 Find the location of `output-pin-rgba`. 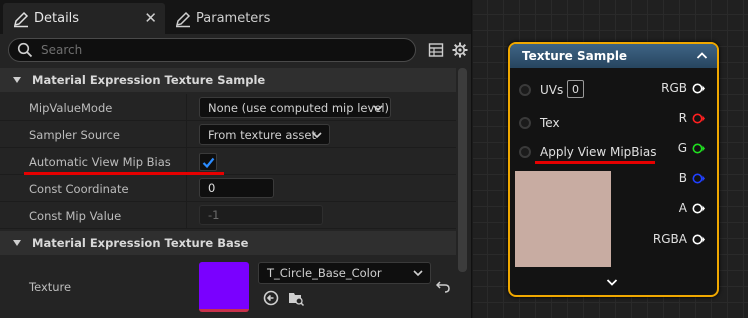

output-pin-rgba is located at coordinates (698, 239).